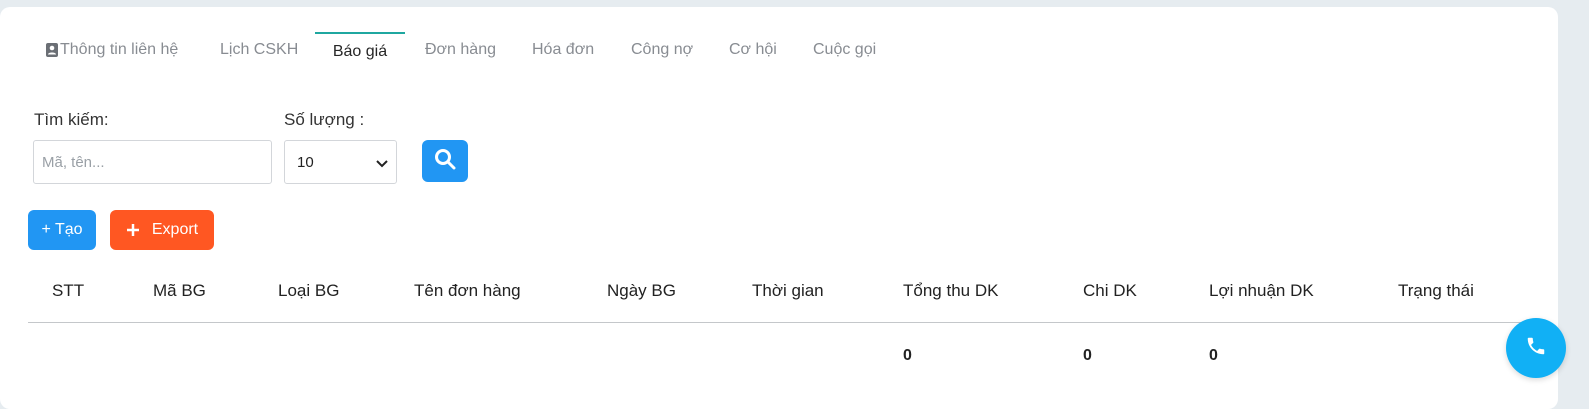  I want to click on export-button-label: Export, so click(175, 229).